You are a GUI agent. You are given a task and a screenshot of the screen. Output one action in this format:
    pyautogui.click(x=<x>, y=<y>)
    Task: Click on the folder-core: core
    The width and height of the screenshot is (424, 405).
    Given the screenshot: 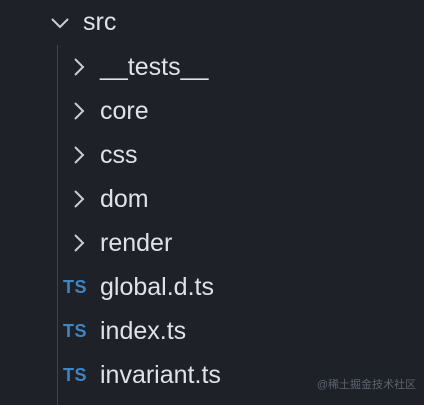 What is the action you would take?
    pyautogui.click(x=212, y=111)
    